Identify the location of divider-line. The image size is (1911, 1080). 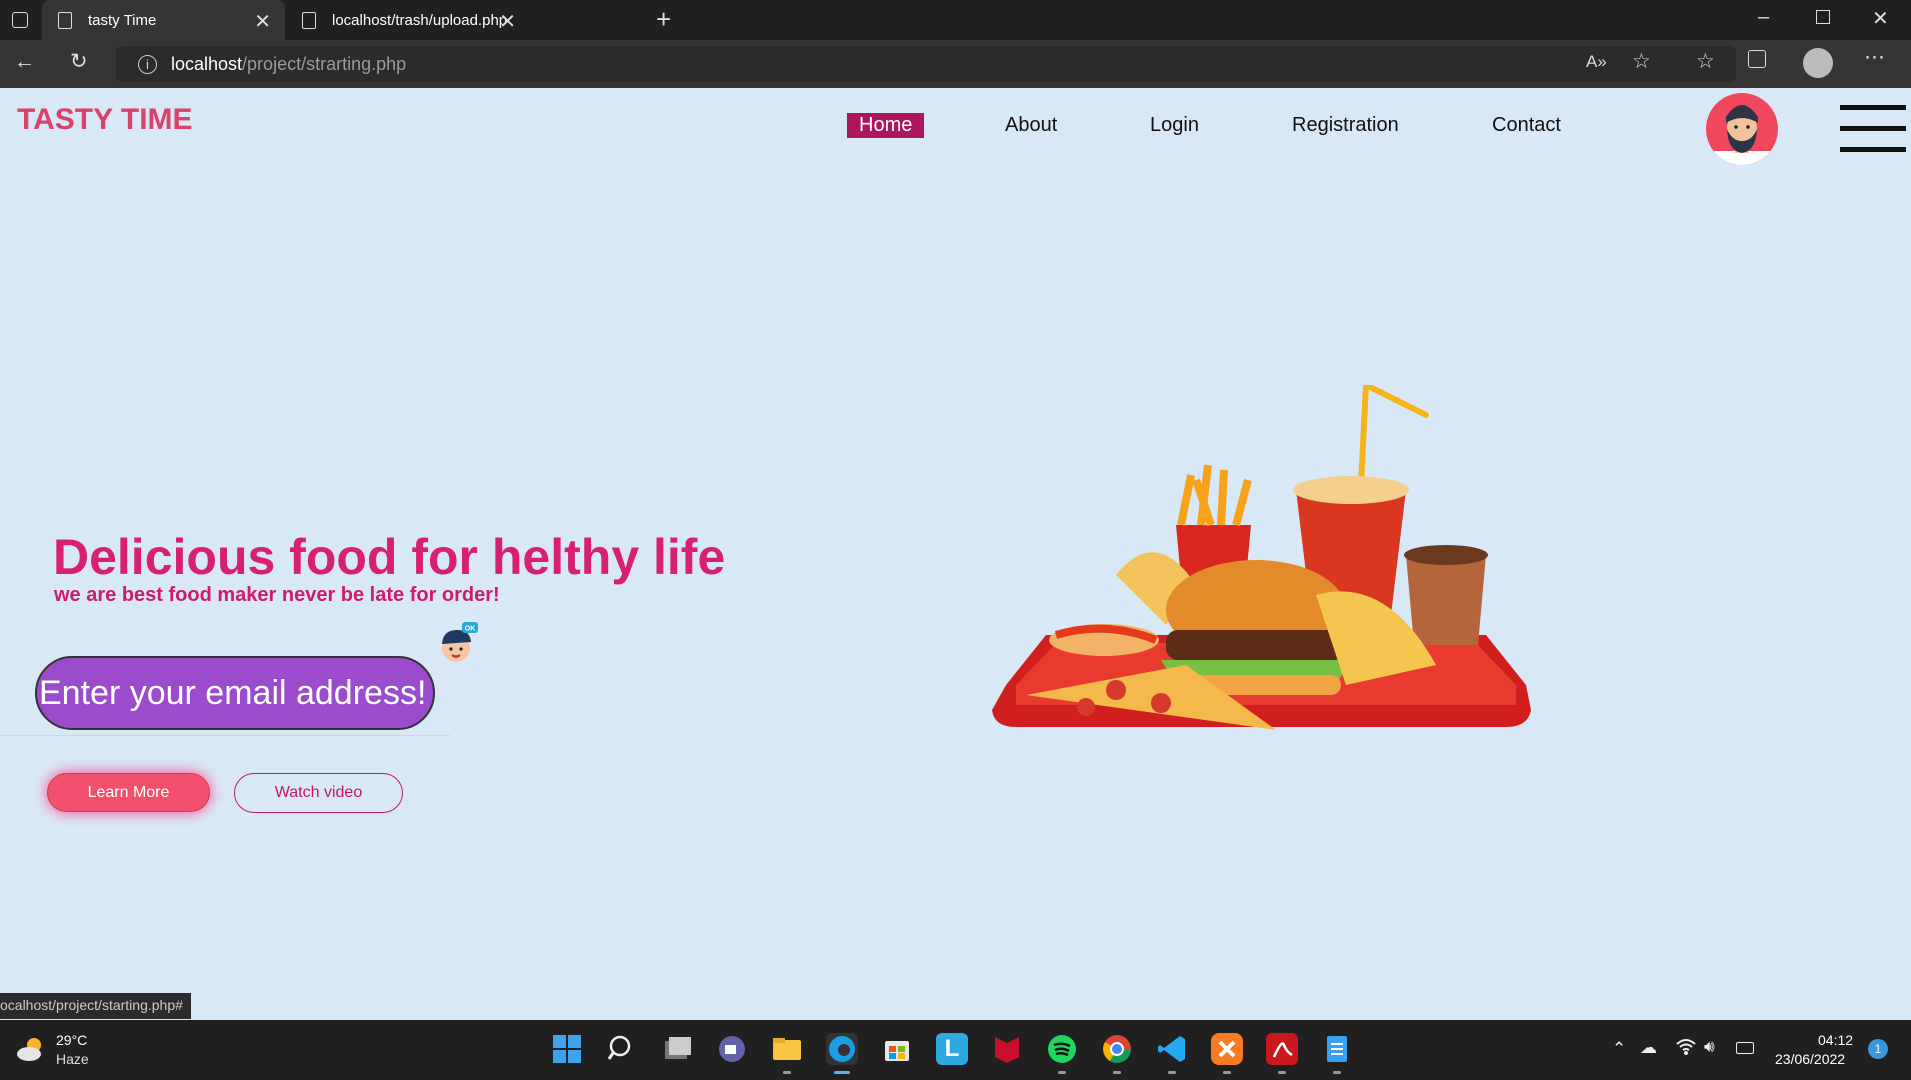
(225, 735).